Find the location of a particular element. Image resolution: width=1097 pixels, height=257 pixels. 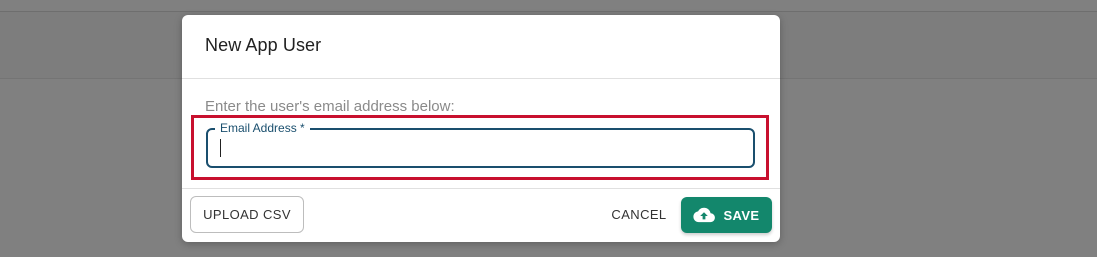

save-button-label: SAVE is located at coordinates (741, 215).